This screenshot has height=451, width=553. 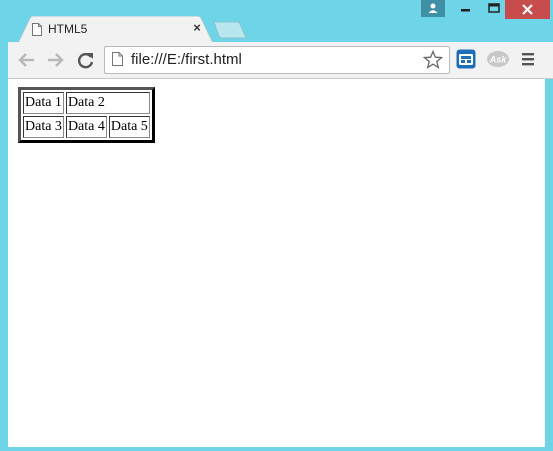 What do you see at coordinates (86, 60) in the screenshot?
I see `reload-icon` at bounding box center [86, 60].